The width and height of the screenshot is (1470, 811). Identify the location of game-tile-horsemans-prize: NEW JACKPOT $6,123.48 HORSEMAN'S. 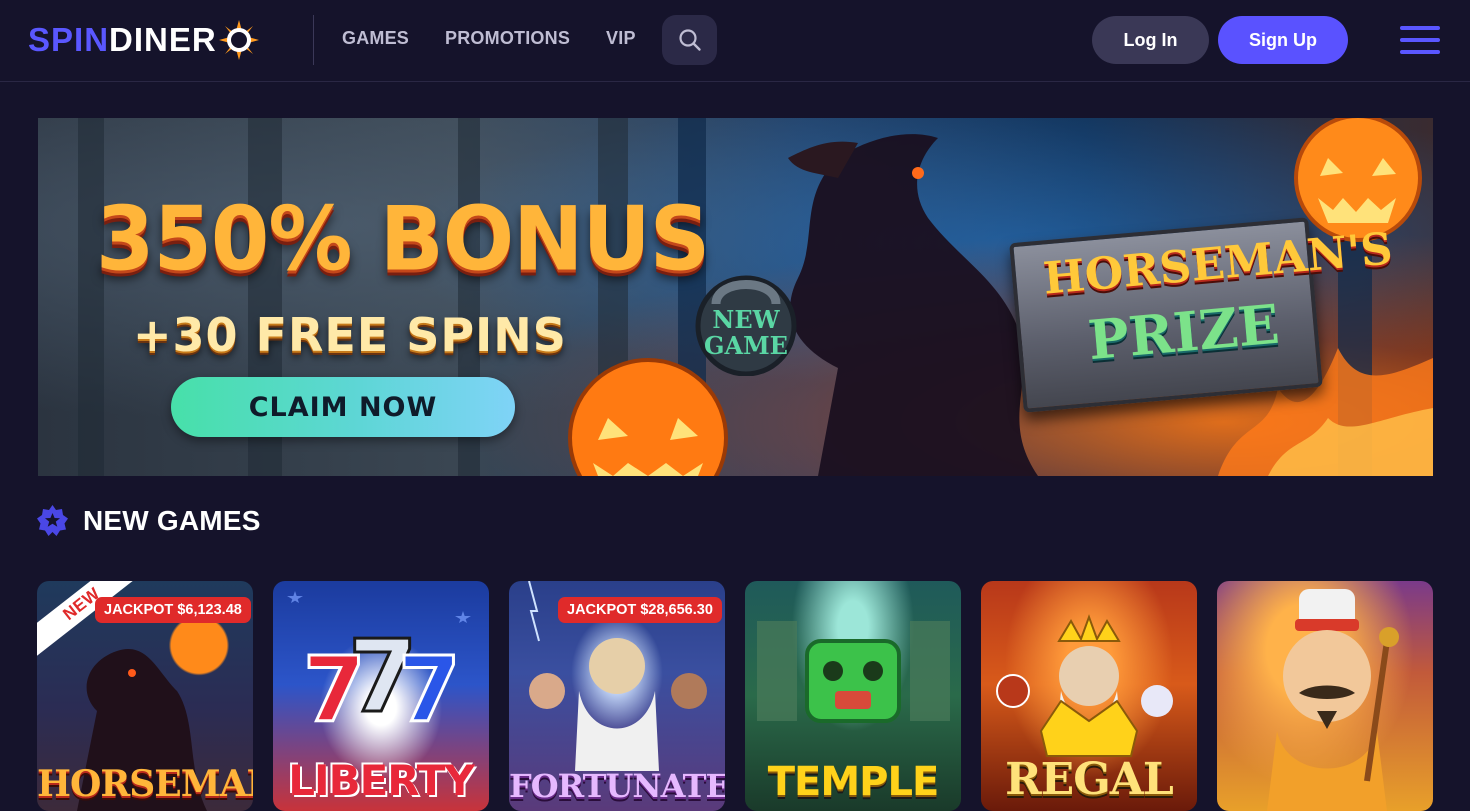
(145, 696).